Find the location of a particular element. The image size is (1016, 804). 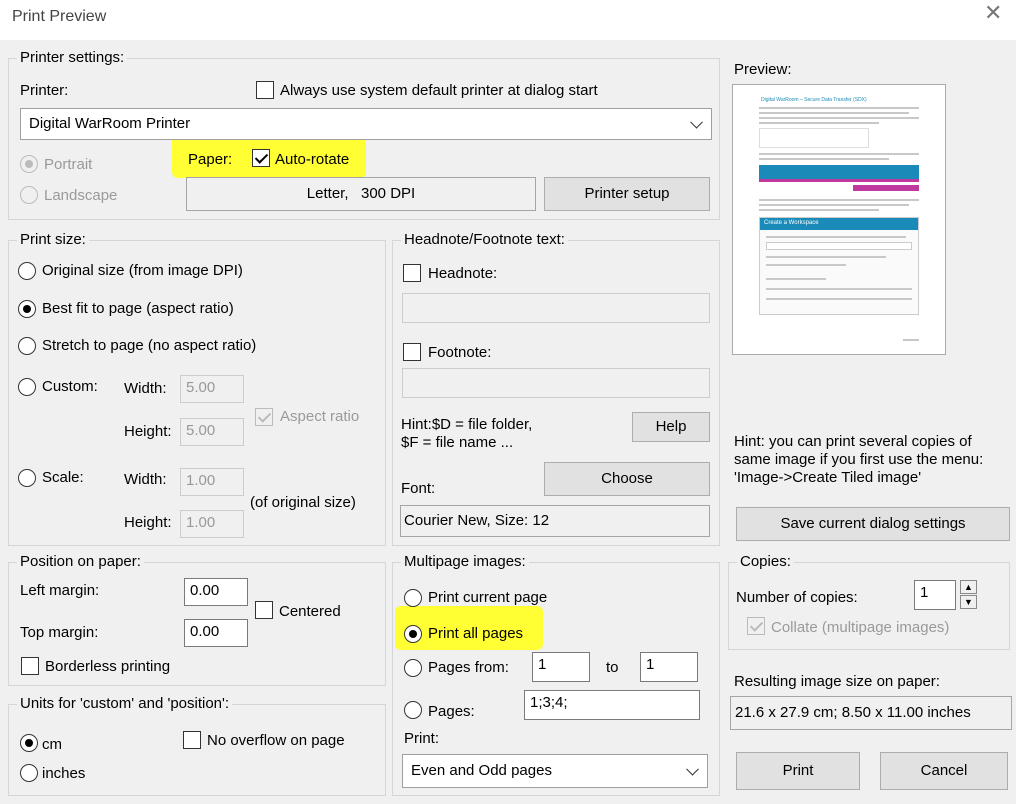

footnote-input is located at coordinates (556, 383).